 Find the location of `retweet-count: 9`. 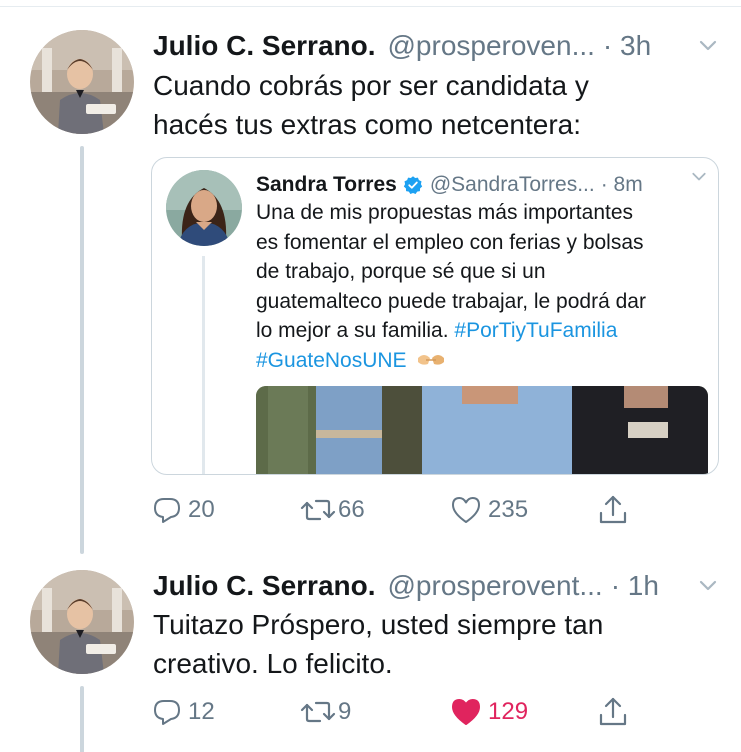

retweet-count: 9 is located at coordinates (345, 711).